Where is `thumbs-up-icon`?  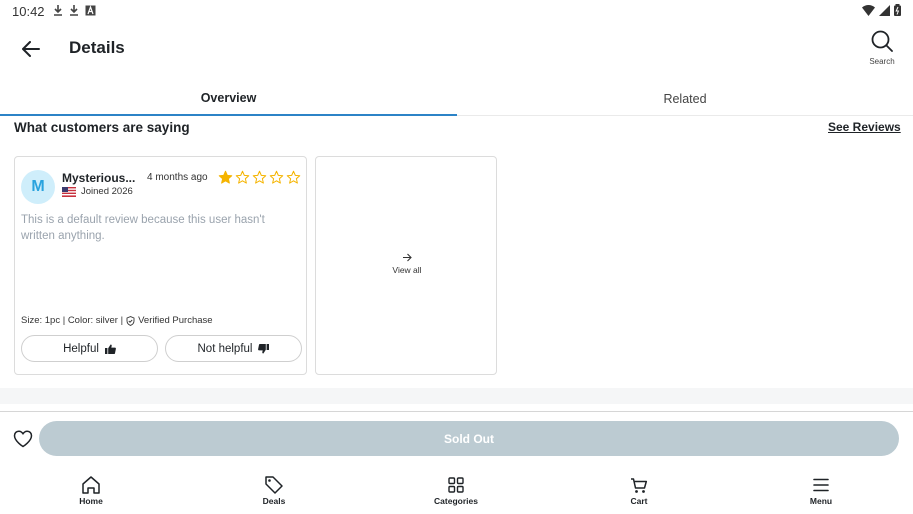
thumbs-up-icon is located at coordinates (110, 349).